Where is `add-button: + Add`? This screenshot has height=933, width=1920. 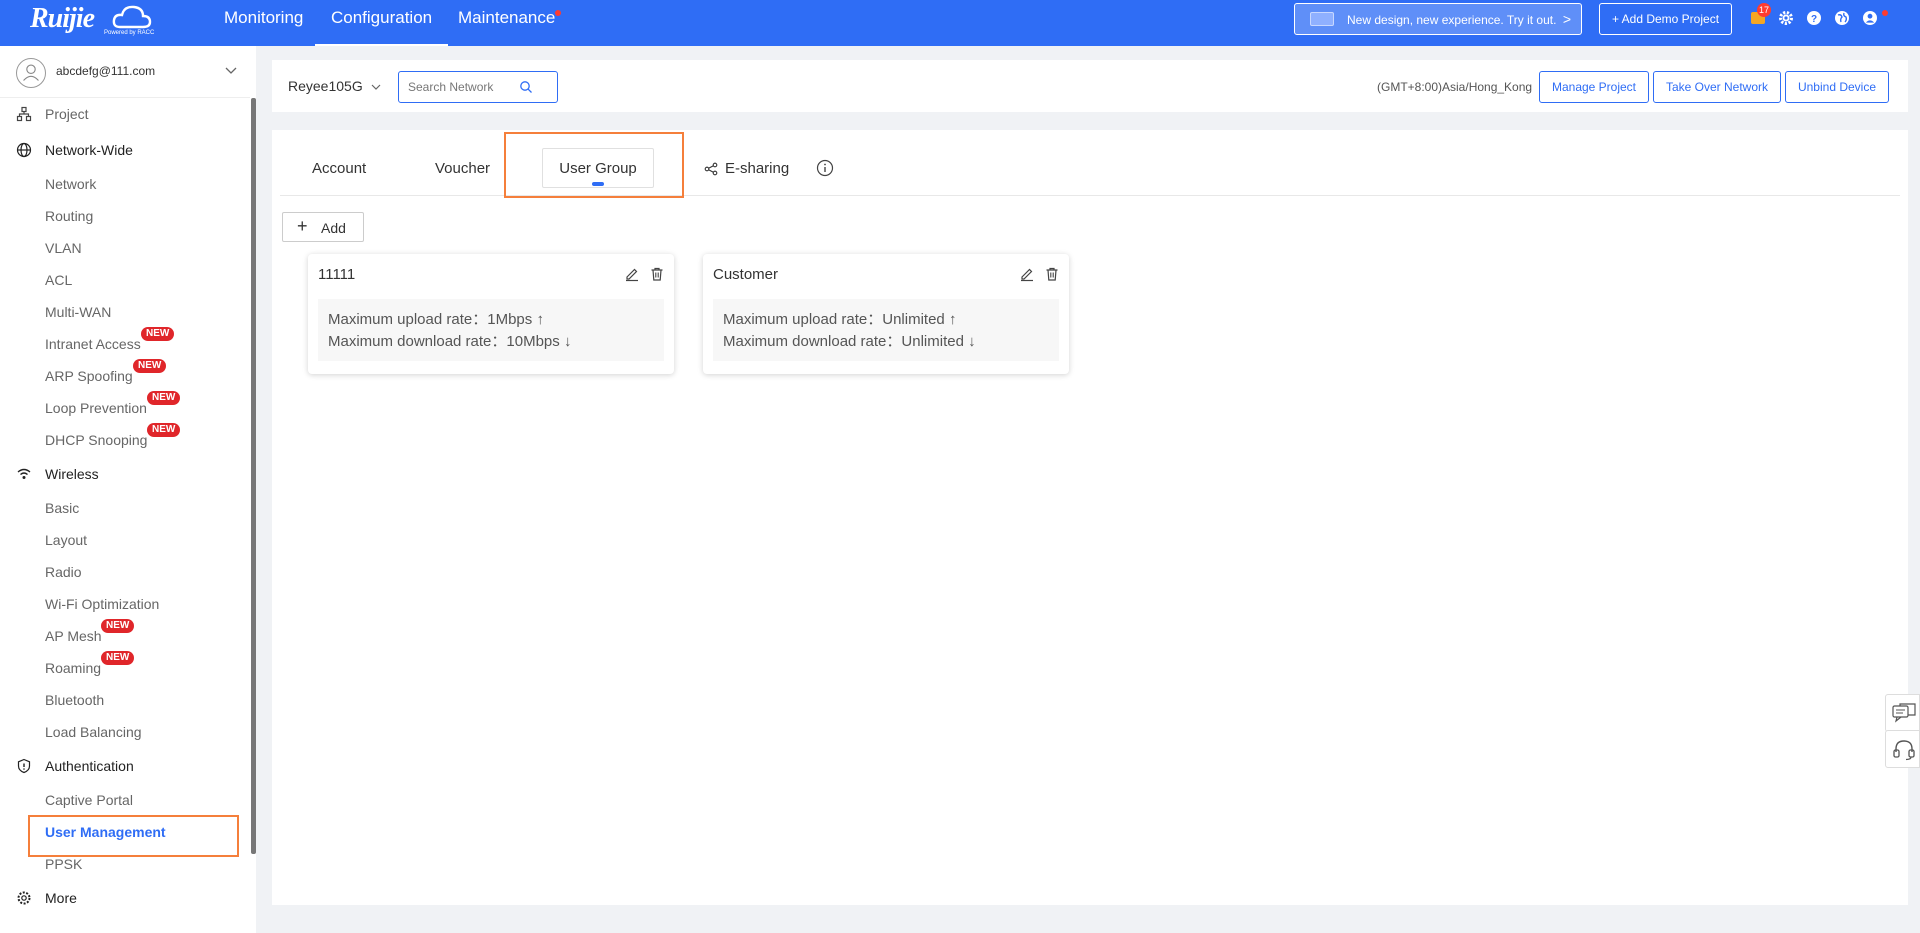 add-button: + Add is located at coordinates (323, 227).